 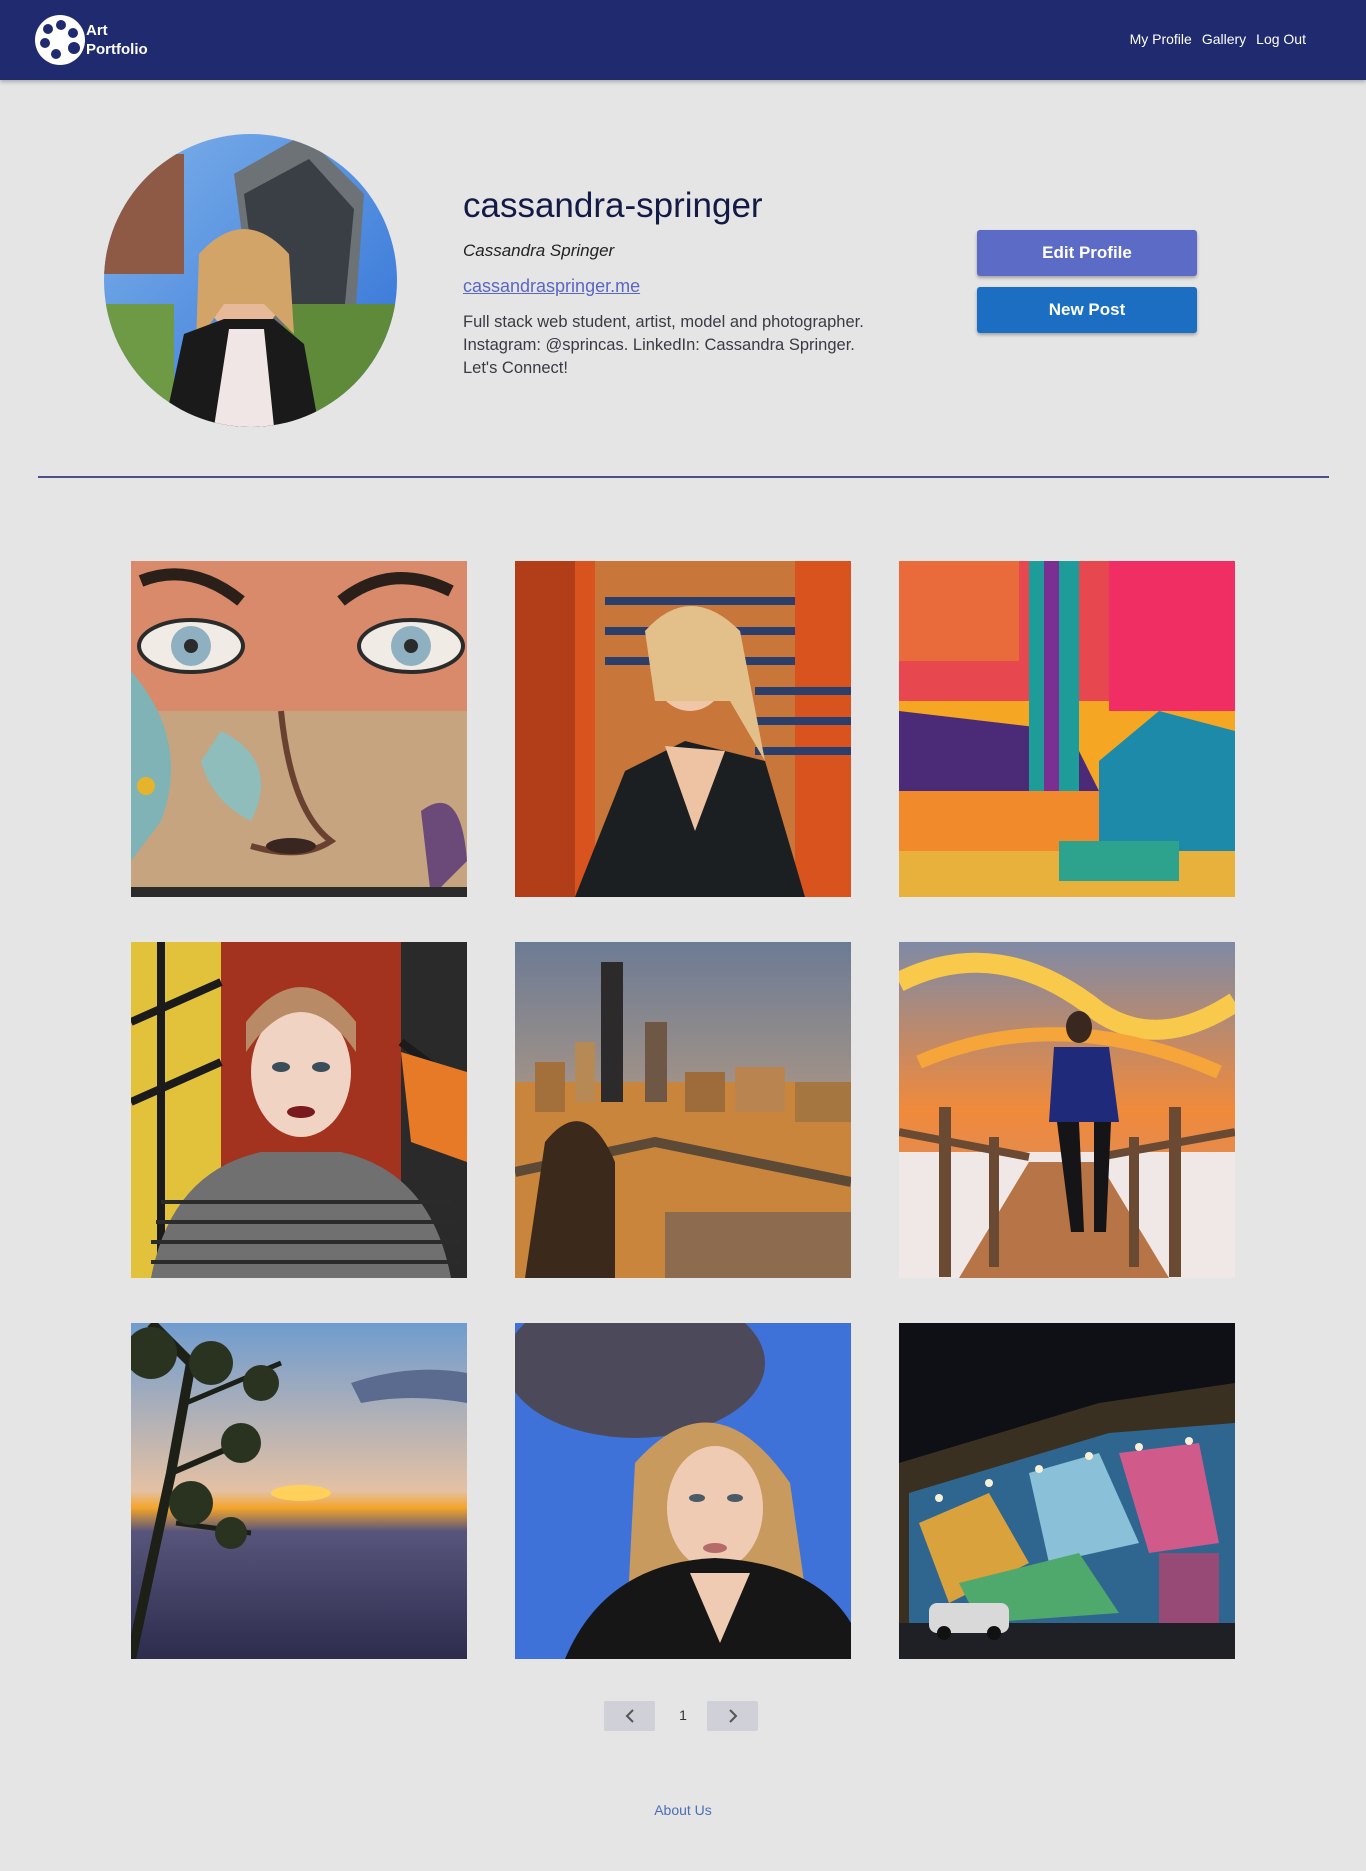 What do you see at coordinates (613, 205) in the screenshot?
I see `profile-username: cassandra-springer` at bounding box center [613, 205].